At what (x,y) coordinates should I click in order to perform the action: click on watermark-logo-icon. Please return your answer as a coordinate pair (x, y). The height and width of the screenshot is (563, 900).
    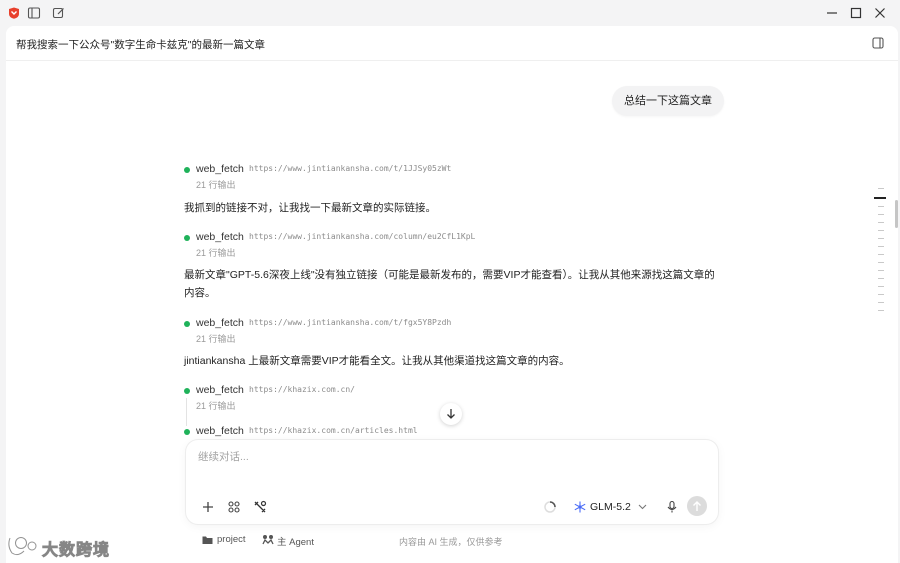
    Looking at the image, I should click on (22, 547).